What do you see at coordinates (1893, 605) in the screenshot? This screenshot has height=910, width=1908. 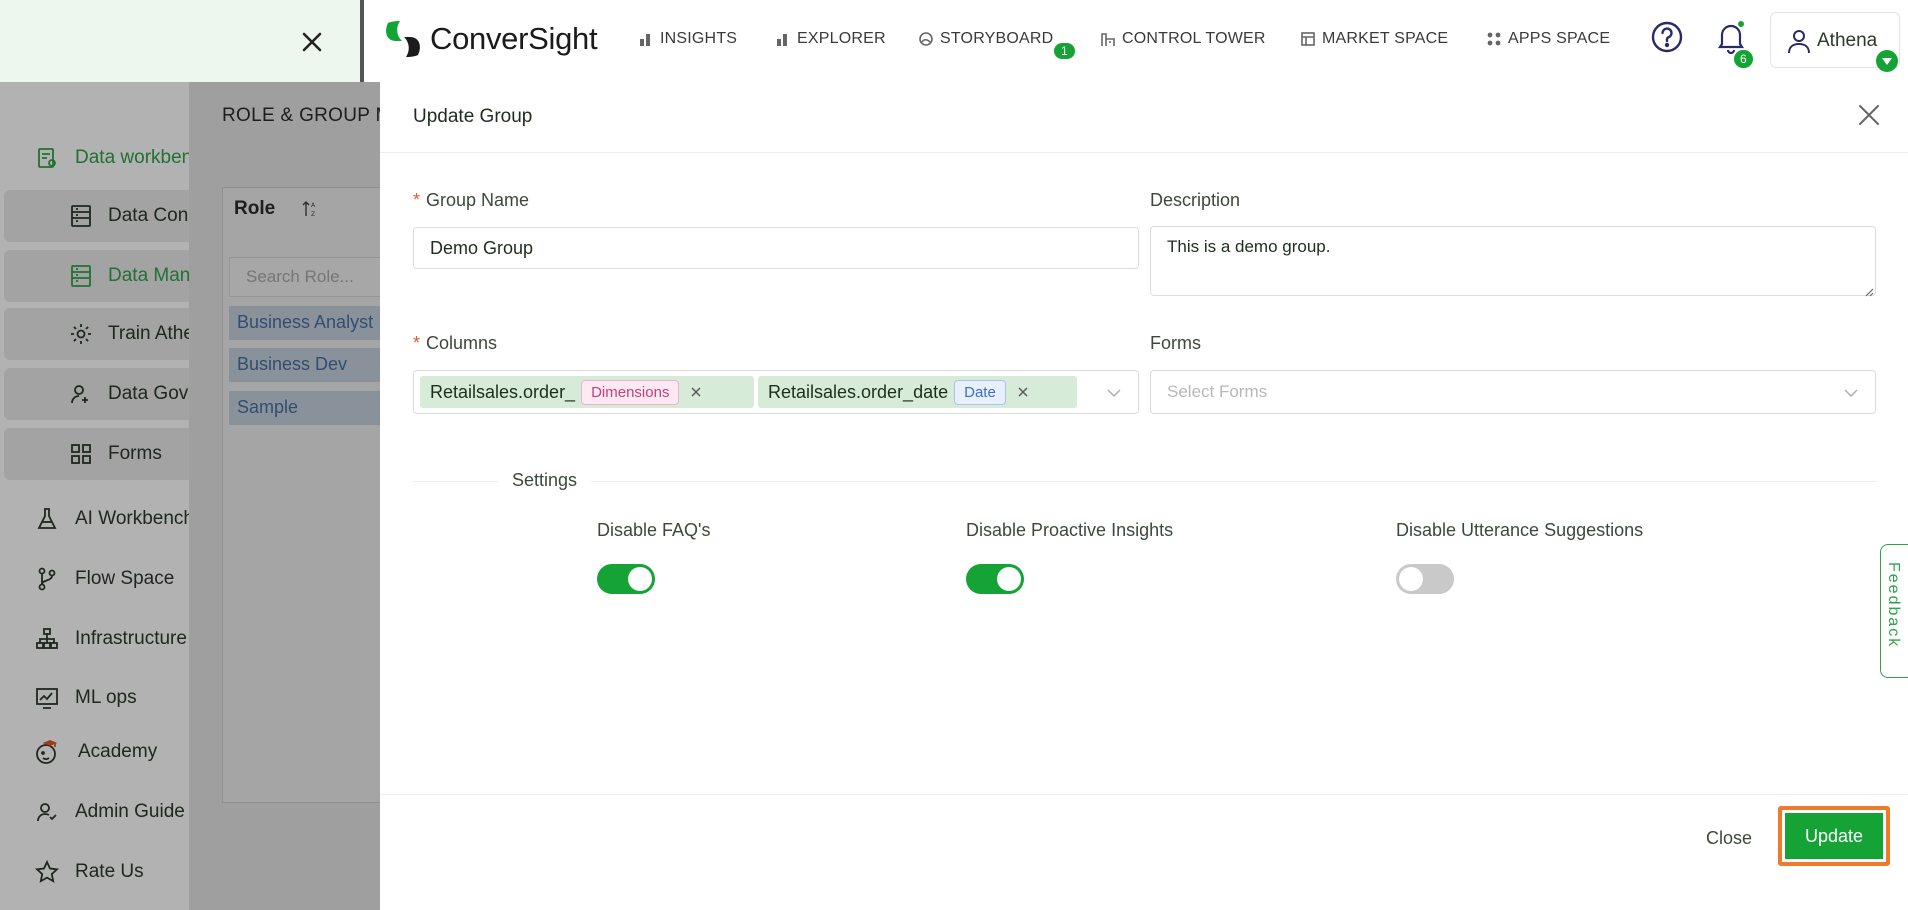 I see `feedback-label: Feedback` at bounding box center [1893, 605].